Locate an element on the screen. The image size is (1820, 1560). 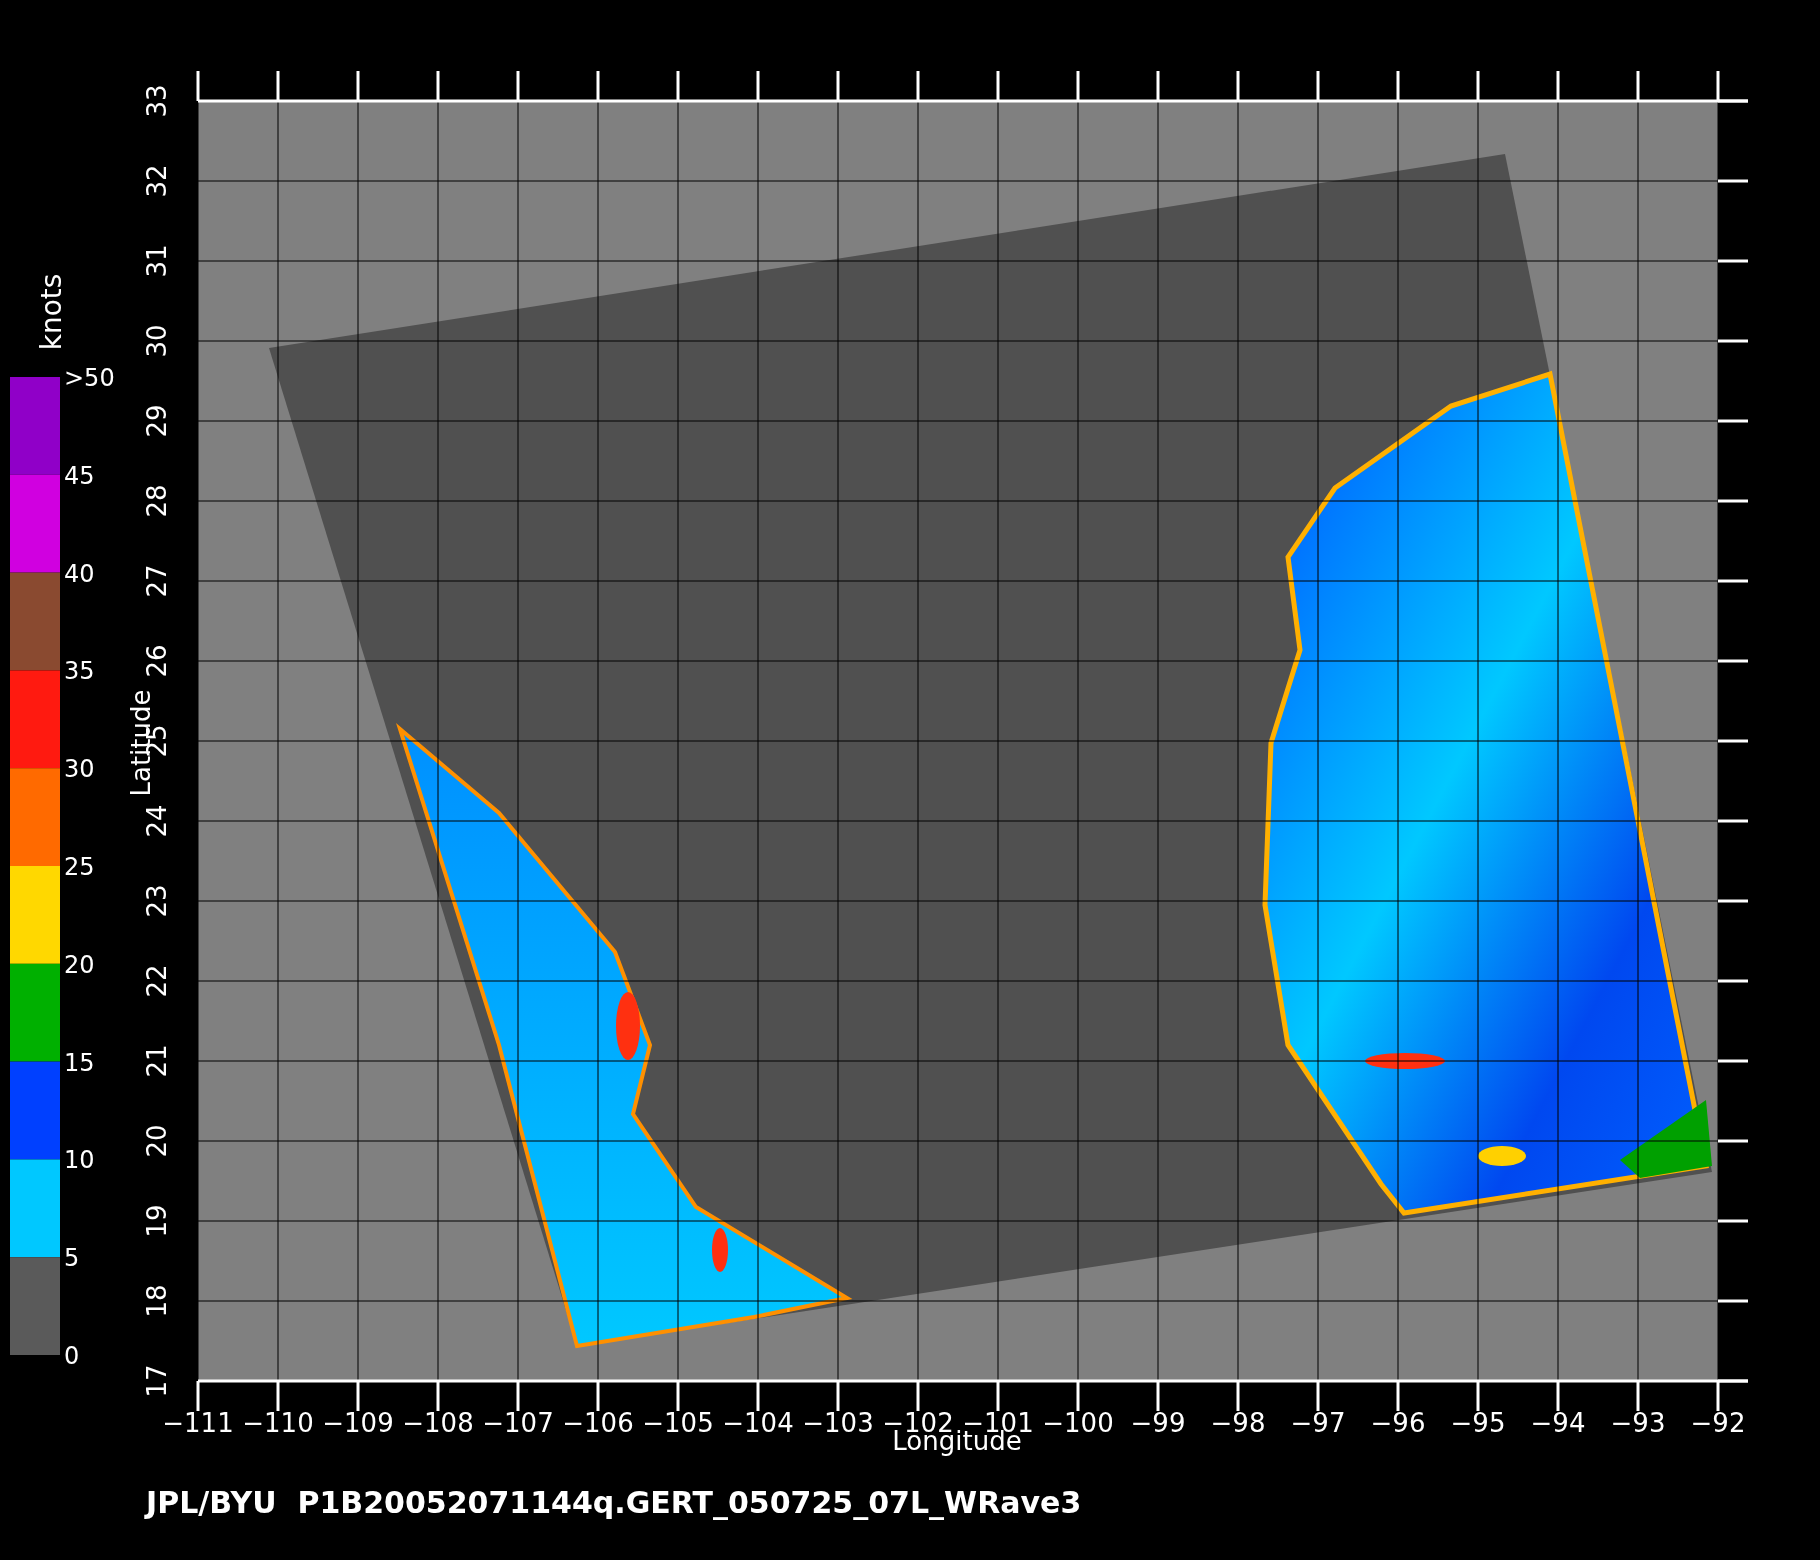
latitude-tick-label: 24 is located at coordinates (157, 821).